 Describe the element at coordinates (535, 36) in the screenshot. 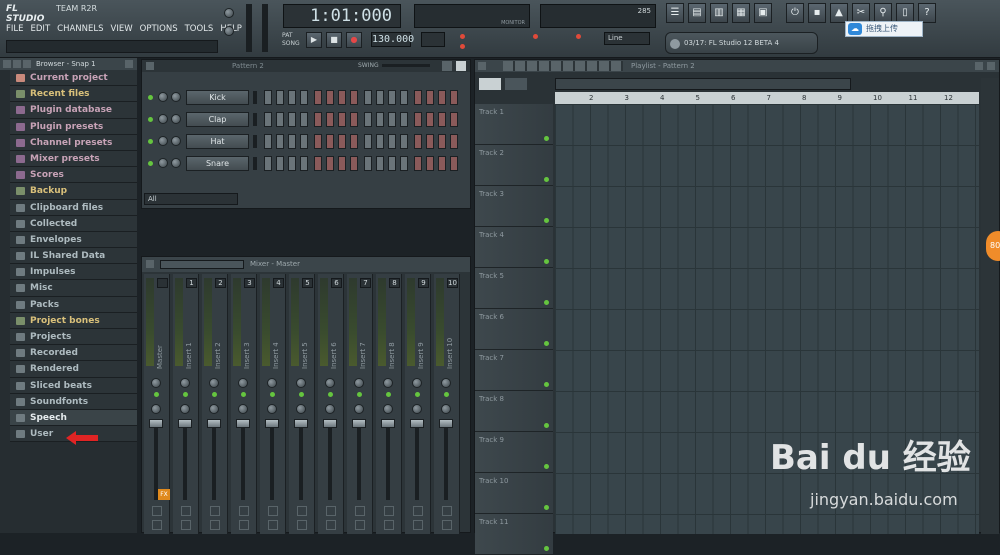

I see `metronome-icon` at that location.